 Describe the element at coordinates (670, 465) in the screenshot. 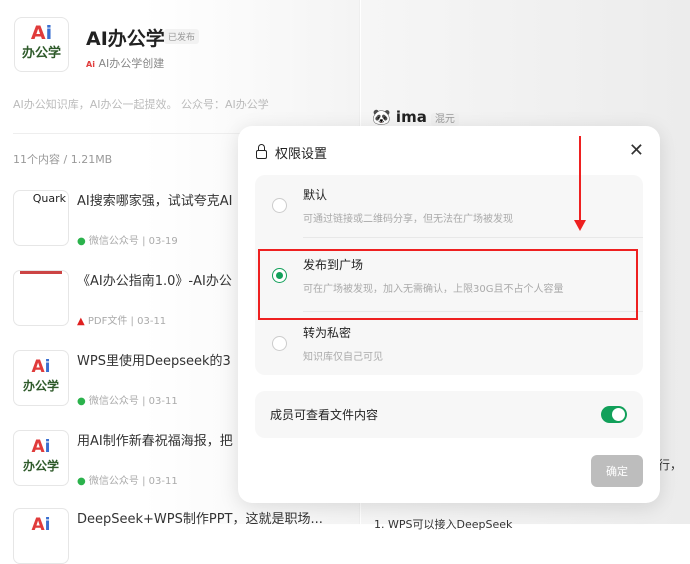

I see `chat-text: 行，` at that location.